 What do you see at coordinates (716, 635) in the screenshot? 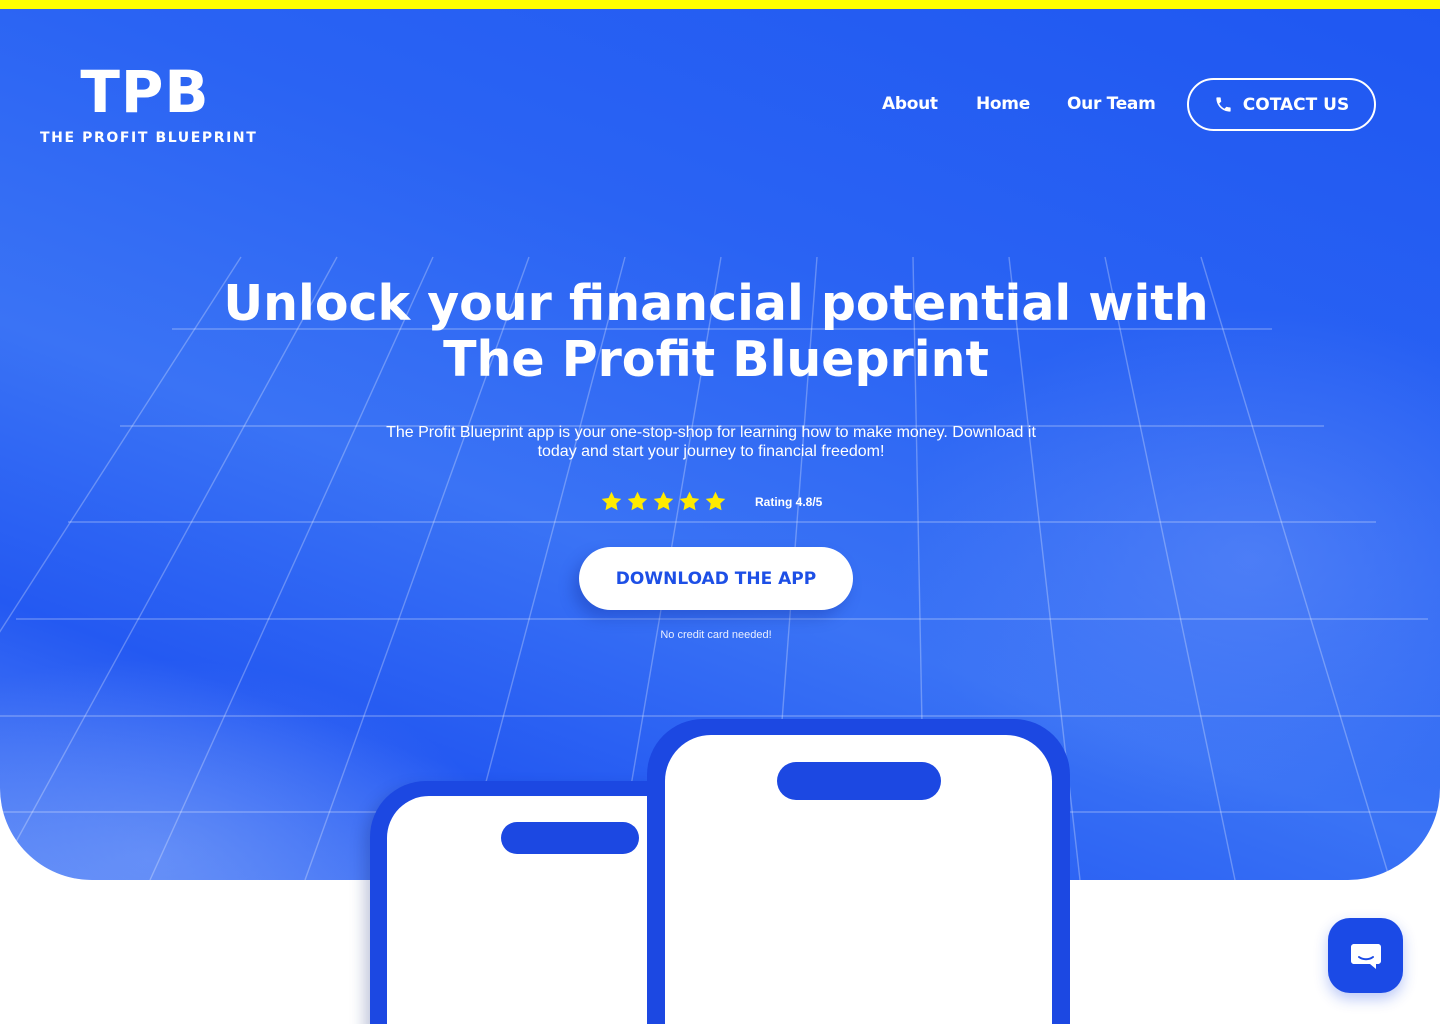
I see `no-credit-card-note: No credit card needed!` at bounding box center [716, 635].